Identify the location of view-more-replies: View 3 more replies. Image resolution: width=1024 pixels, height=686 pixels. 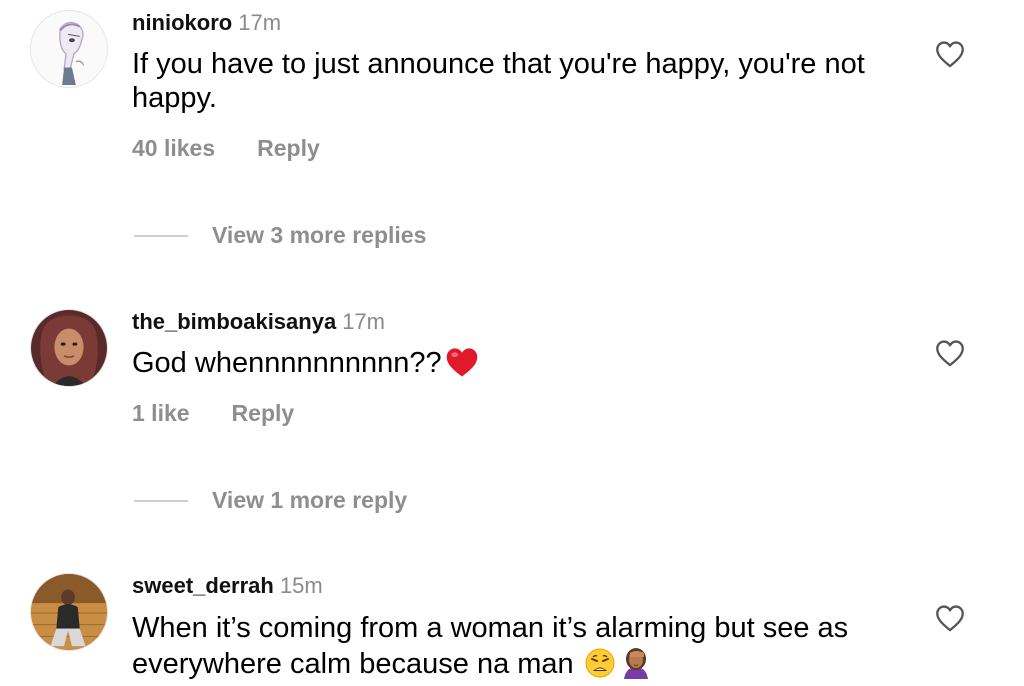
(280, 235).